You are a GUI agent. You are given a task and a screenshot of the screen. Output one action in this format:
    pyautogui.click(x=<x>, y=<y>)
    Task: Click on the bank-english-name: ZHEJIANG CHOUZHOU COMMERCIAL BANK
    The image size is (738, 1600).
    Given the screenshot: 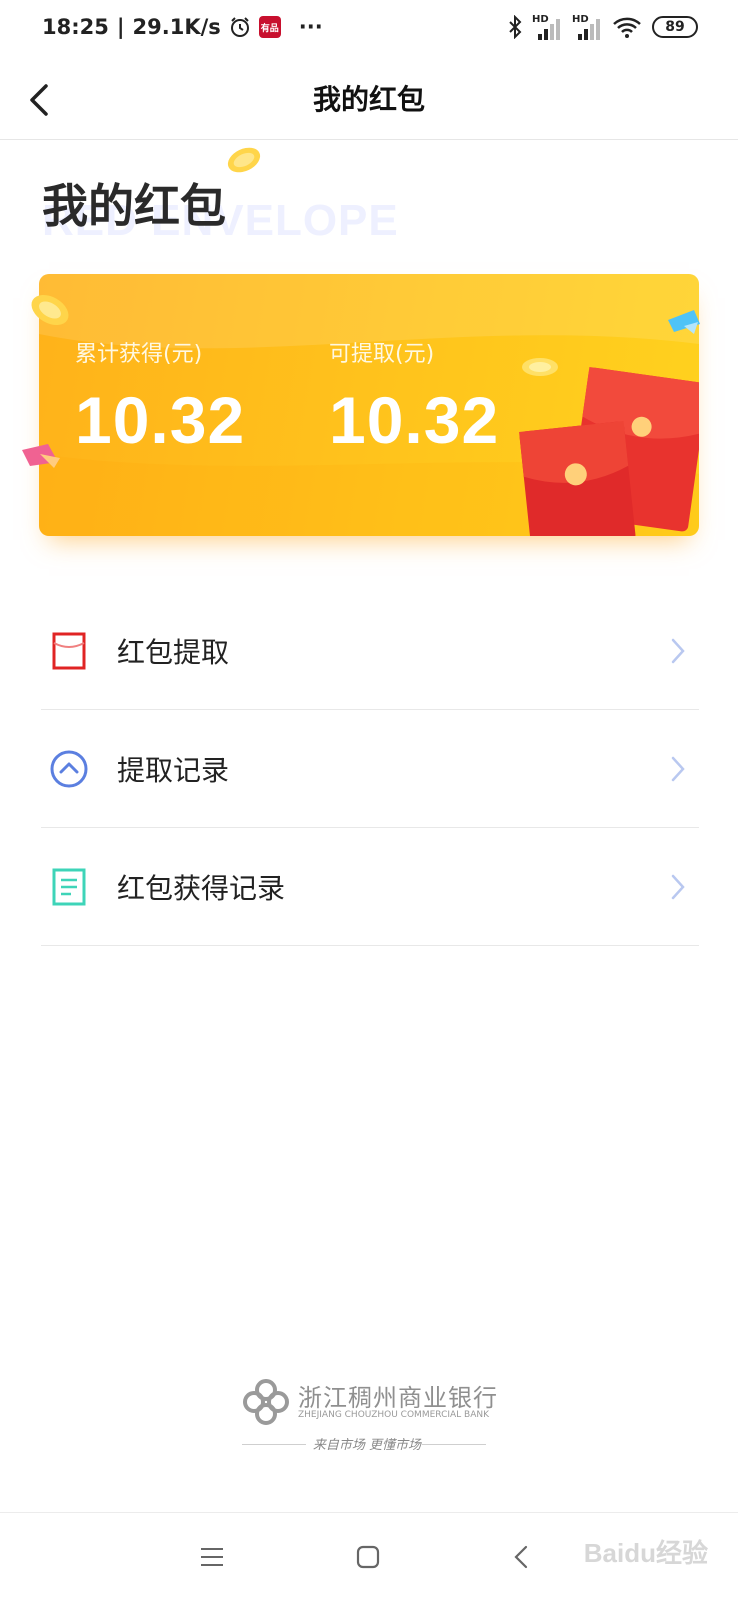 What is the action you would take?
    pyautogui.click(x=394, y=1415)
    